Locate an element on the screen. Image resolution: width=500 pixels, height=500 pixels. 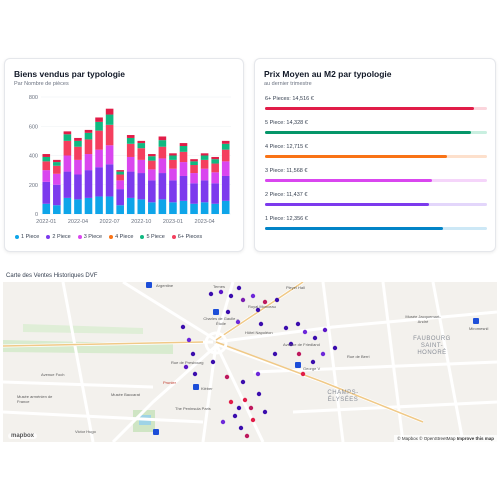
card-subtitle: au dernier trimestre is located at coordinates (288, 84).